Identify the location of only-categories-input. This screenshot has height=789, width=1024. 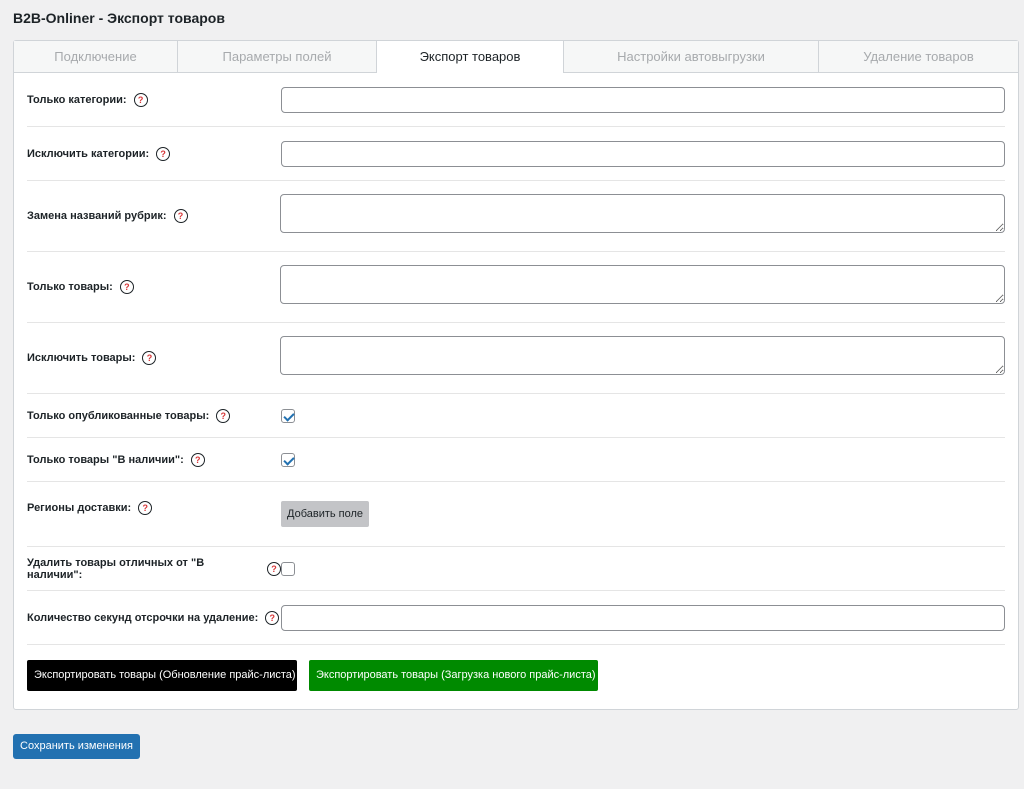
(643, 99).